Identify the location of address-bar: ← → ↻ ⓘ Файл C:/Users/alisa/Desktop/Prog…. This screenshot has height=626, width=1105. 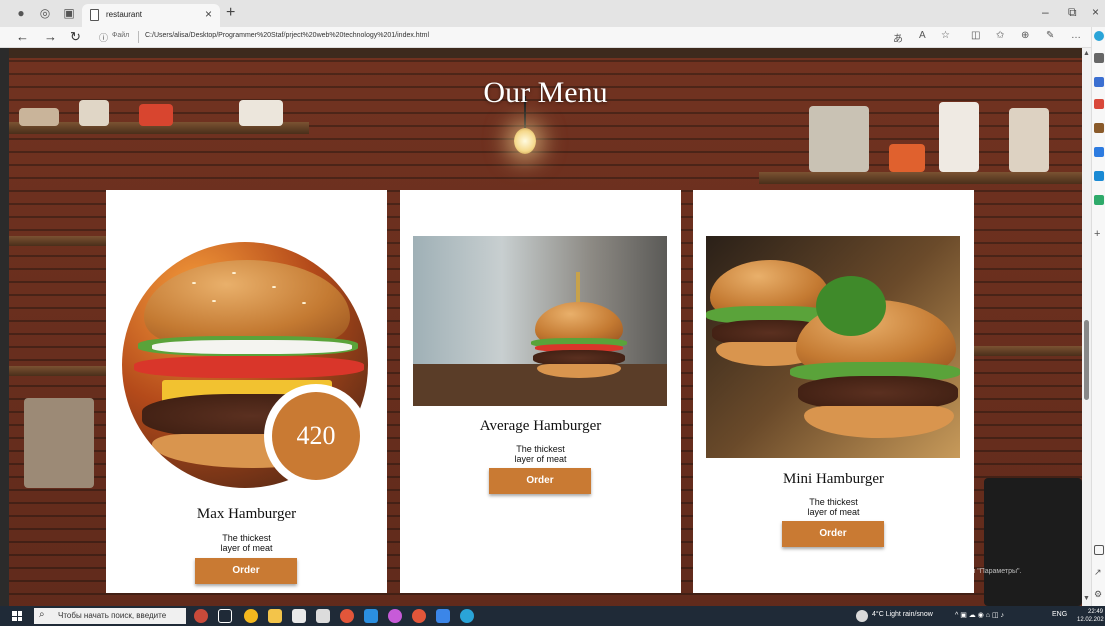
(552, 37).